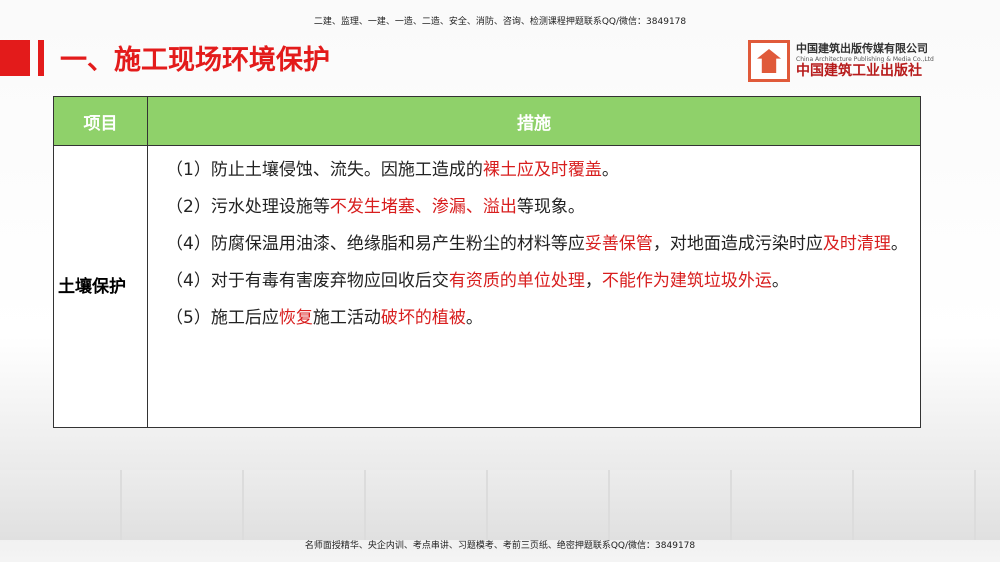  What do you see at coordinates (769, 61) in the screenshot?
I see `publisher-logo-icon` at bounding box center [769, 61].